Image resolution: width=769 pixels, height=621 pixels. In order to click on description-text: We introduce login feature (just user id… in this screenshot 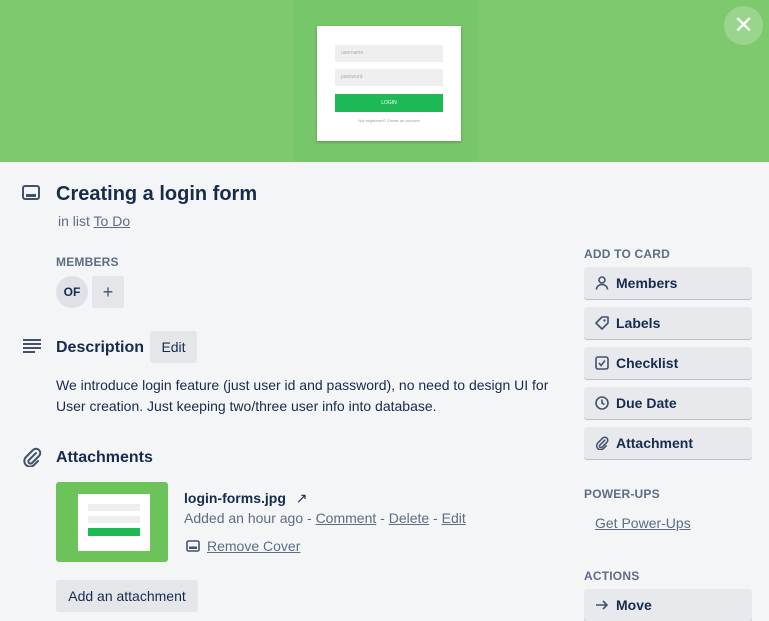, I will do `click(306, 396)`.